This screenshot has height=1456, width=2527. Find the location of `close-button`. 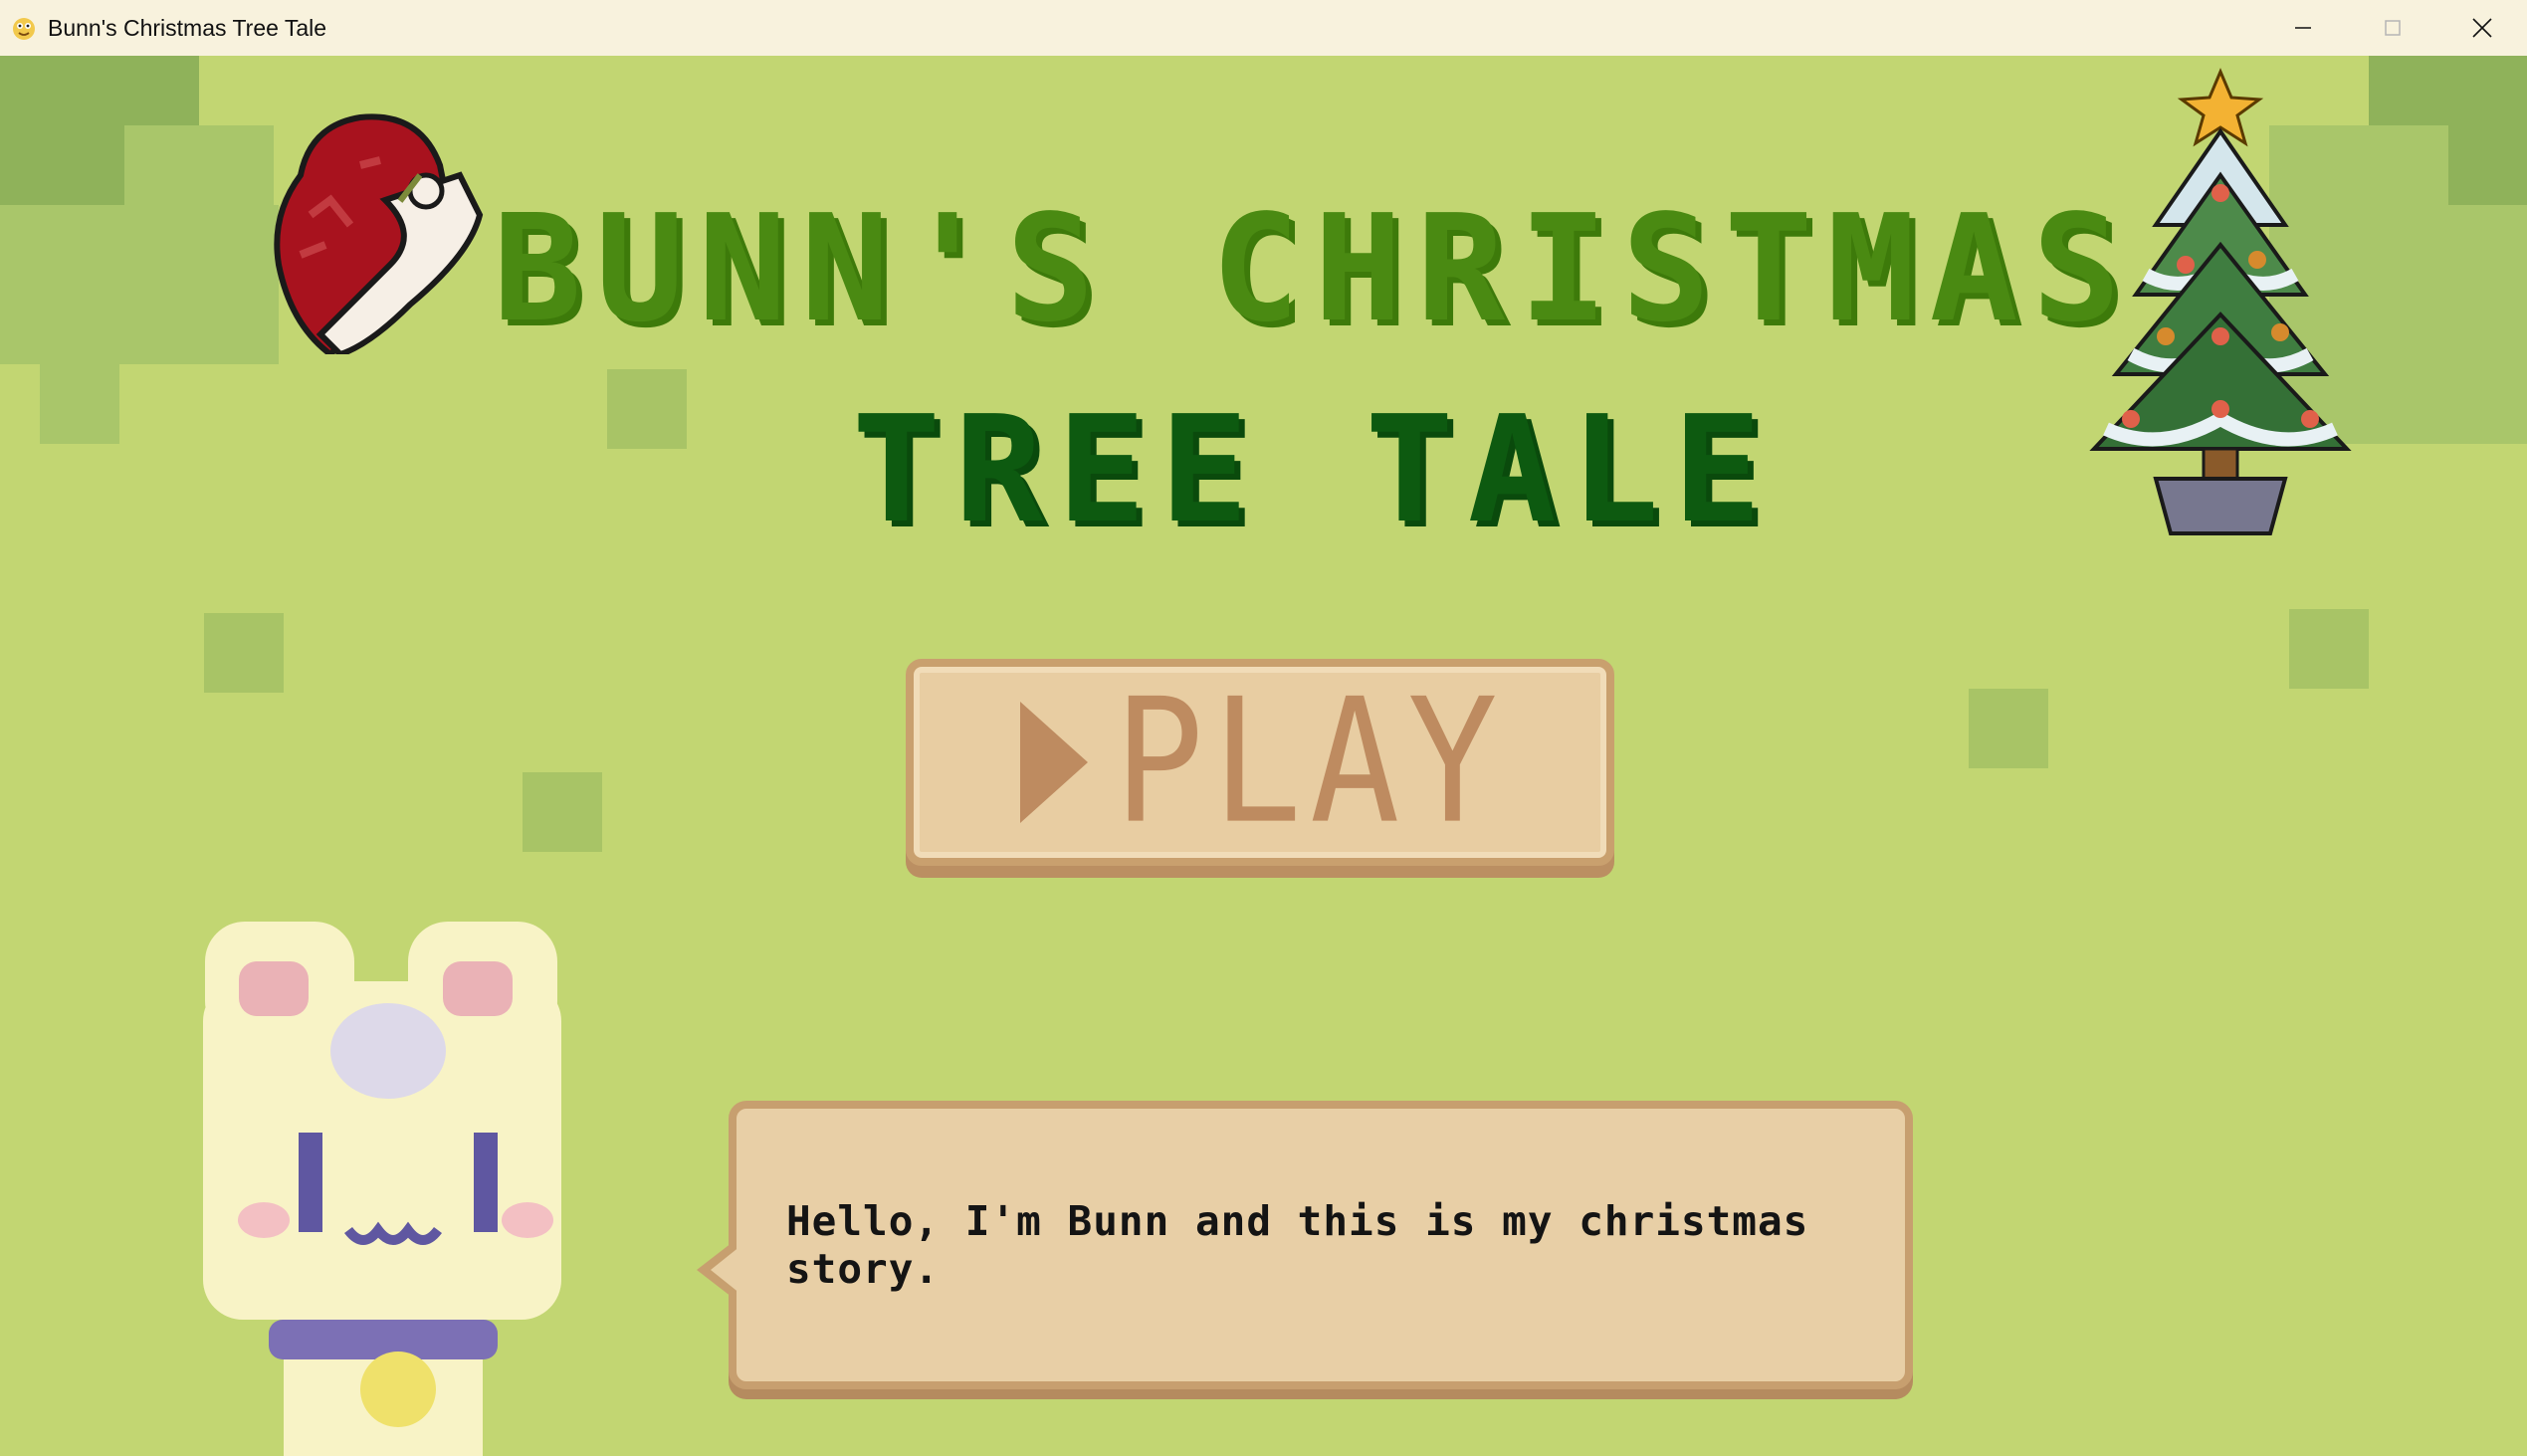

close-button is located at coordinates (2482, 28).